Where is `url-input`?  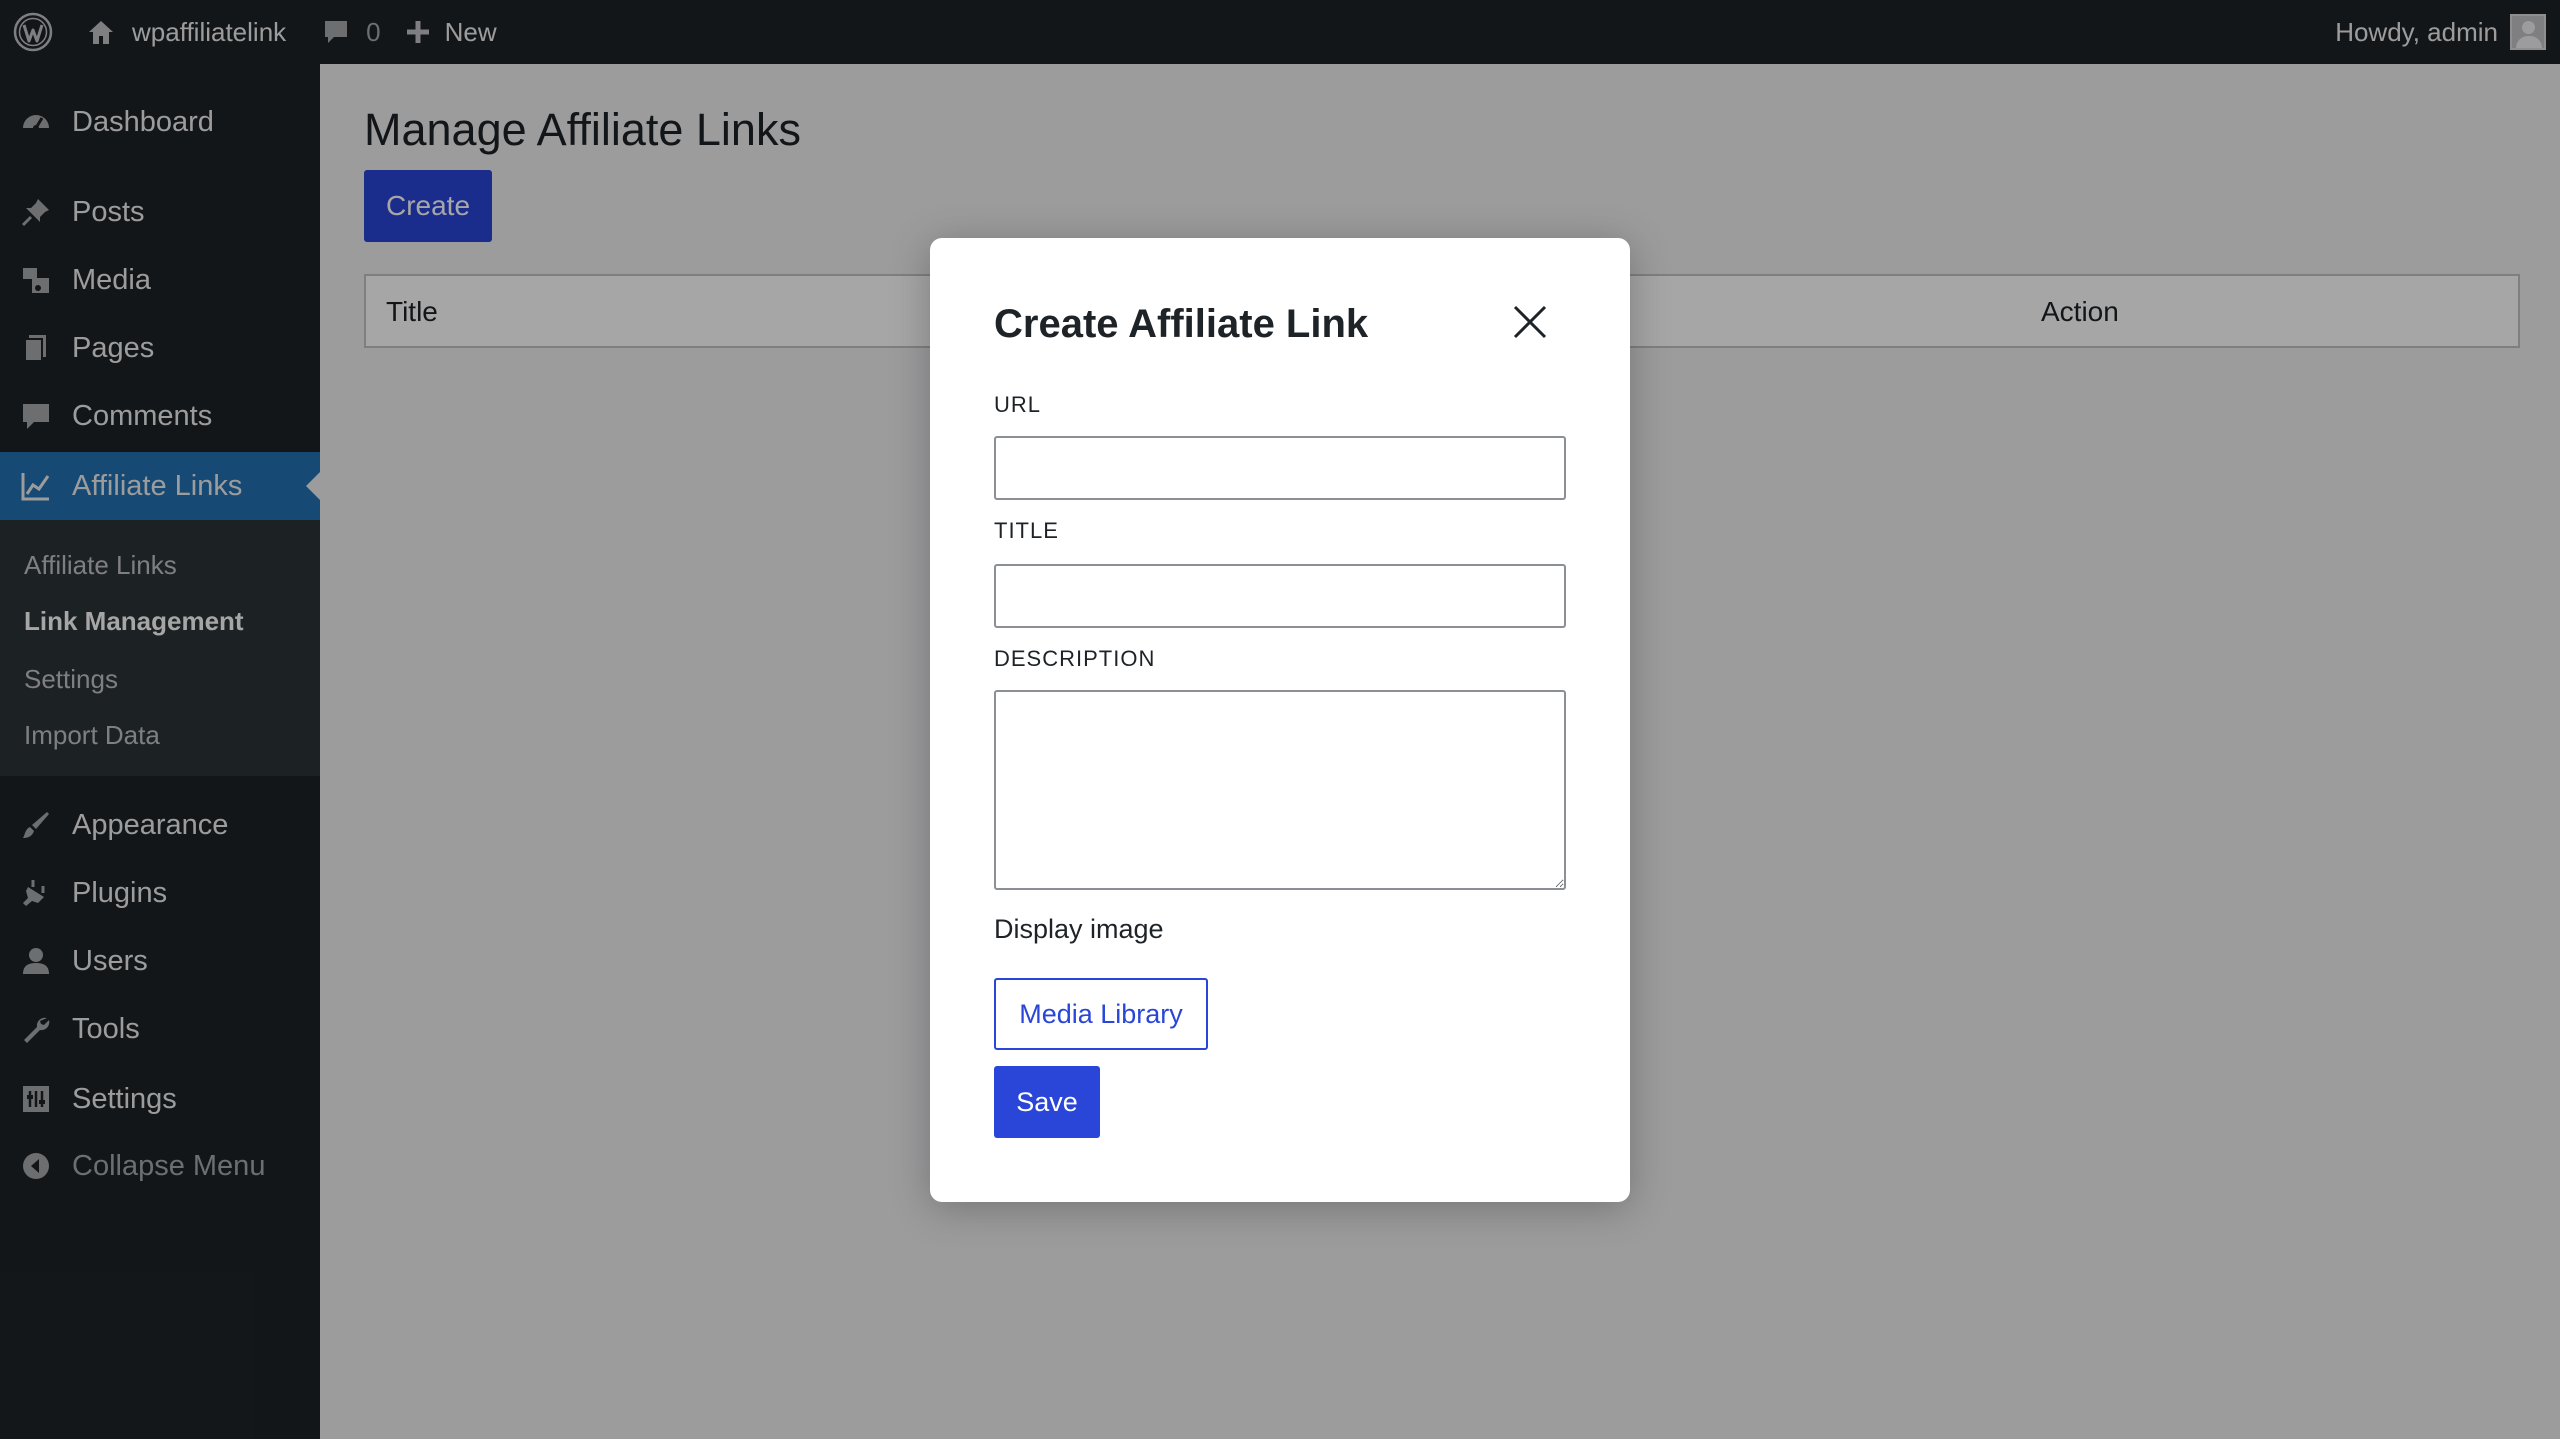
url-input is located at coordinates (1280, 468).